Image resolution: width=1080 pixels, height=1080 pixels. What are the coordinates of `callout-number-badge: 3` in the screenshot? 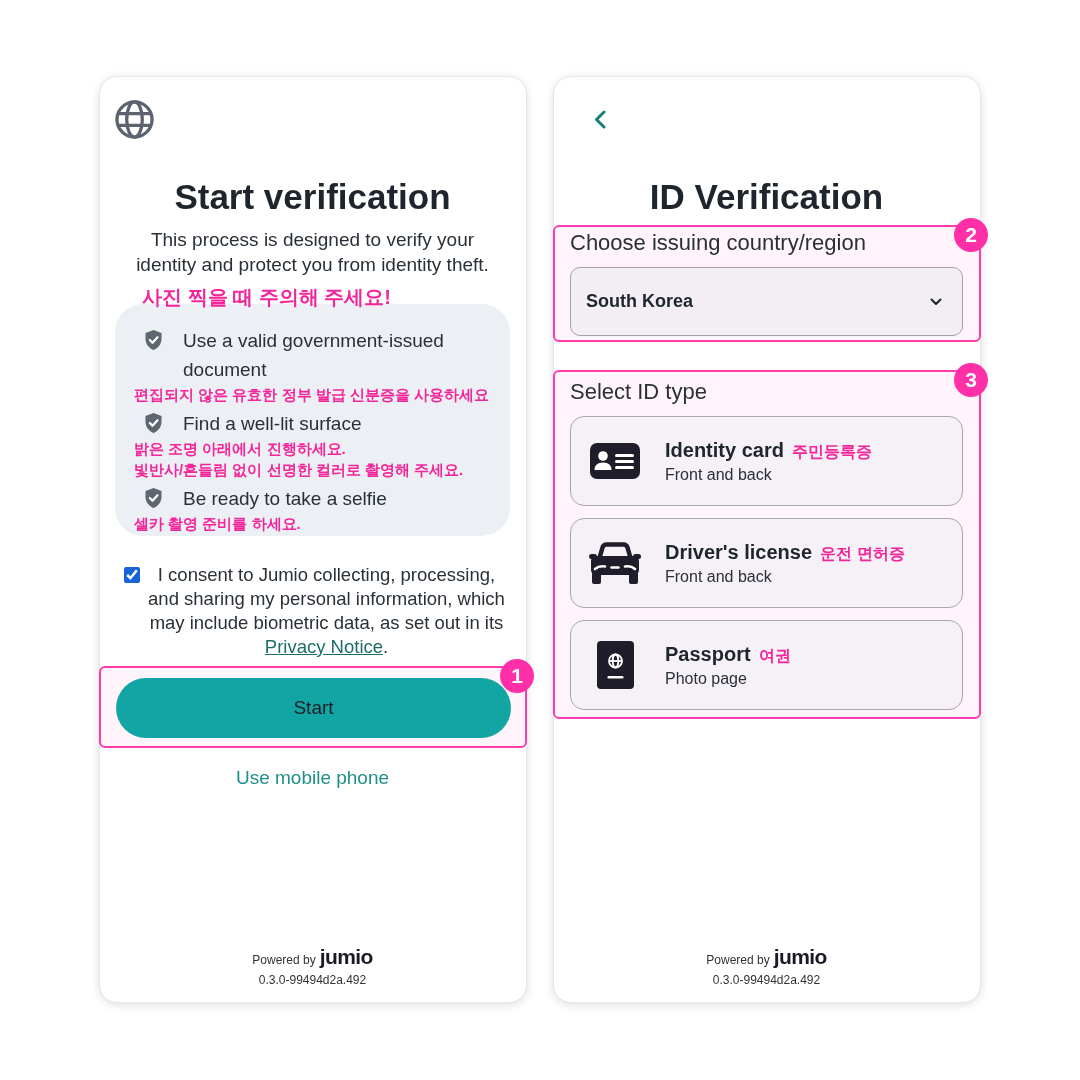 It's located at (971, 380).